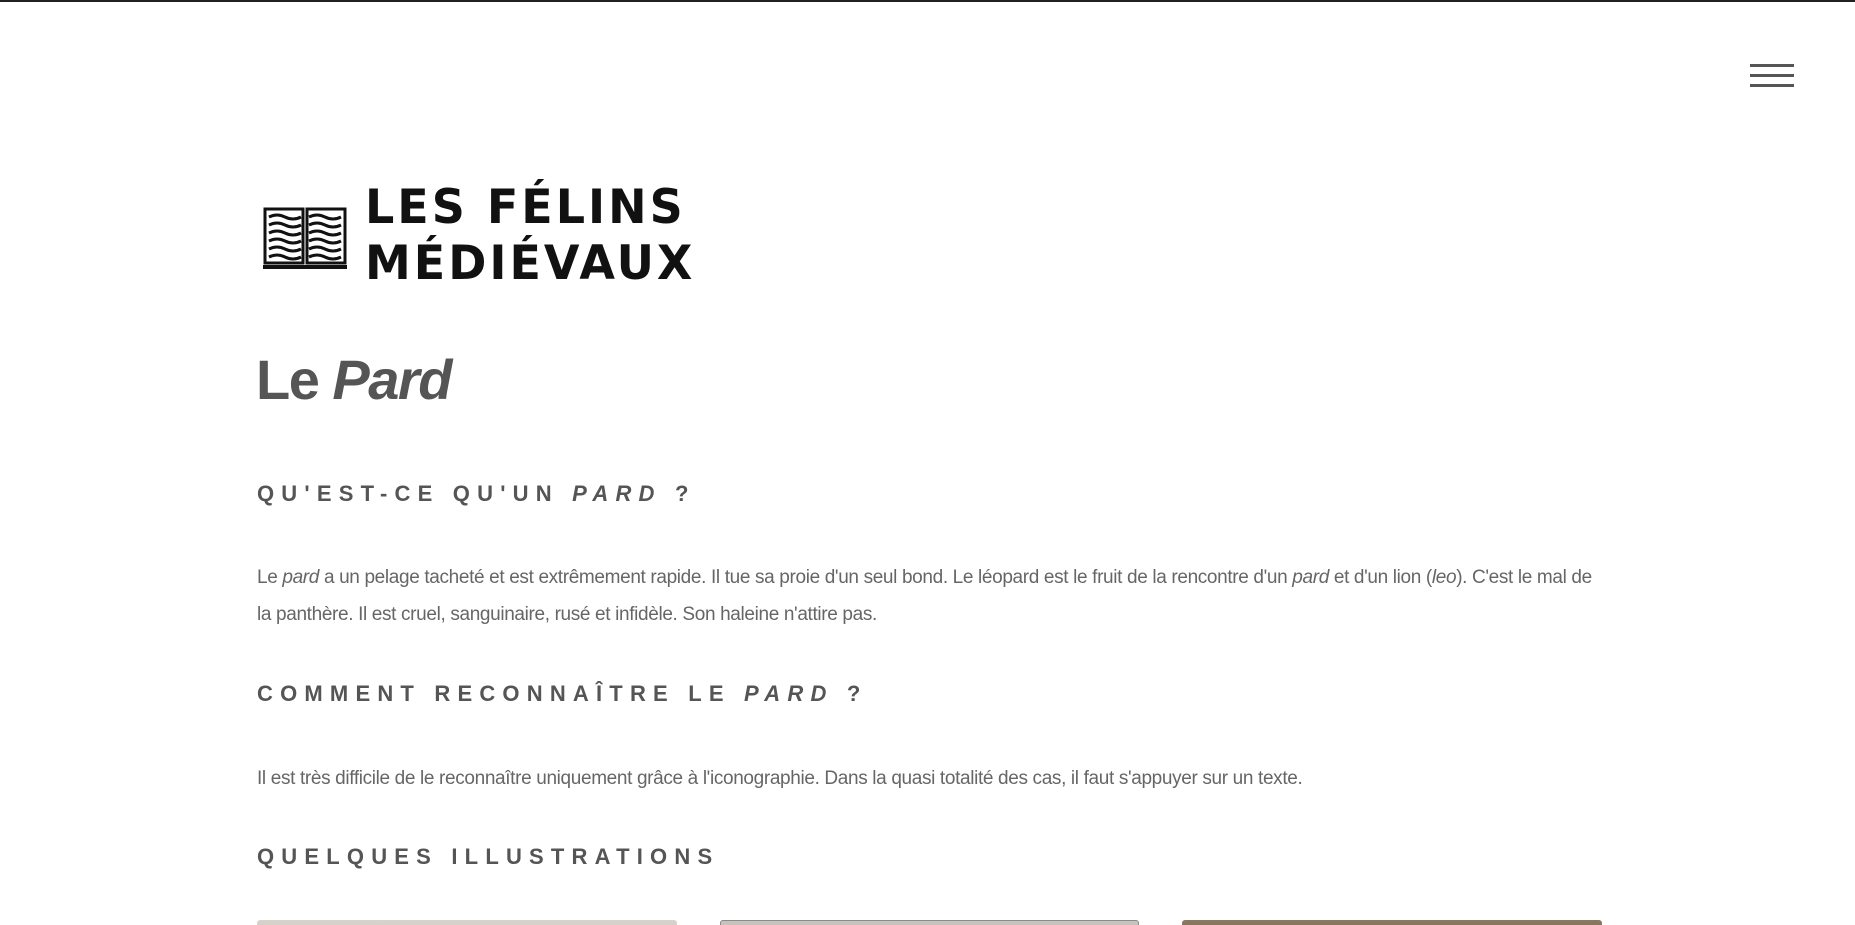 Image resolution: width=1855 pixels, height=925 pixels. I want to click on section-heading-illustrations: QUELQUES ILLUSTRATIONS, so click(488, 856).